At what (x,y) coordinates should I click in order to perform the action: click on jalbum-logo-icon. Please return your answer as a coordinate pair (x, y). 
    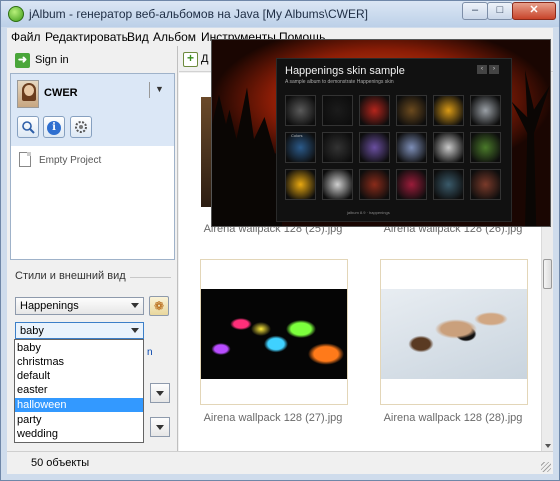
    Looking at the image, I should click on (16, 14).